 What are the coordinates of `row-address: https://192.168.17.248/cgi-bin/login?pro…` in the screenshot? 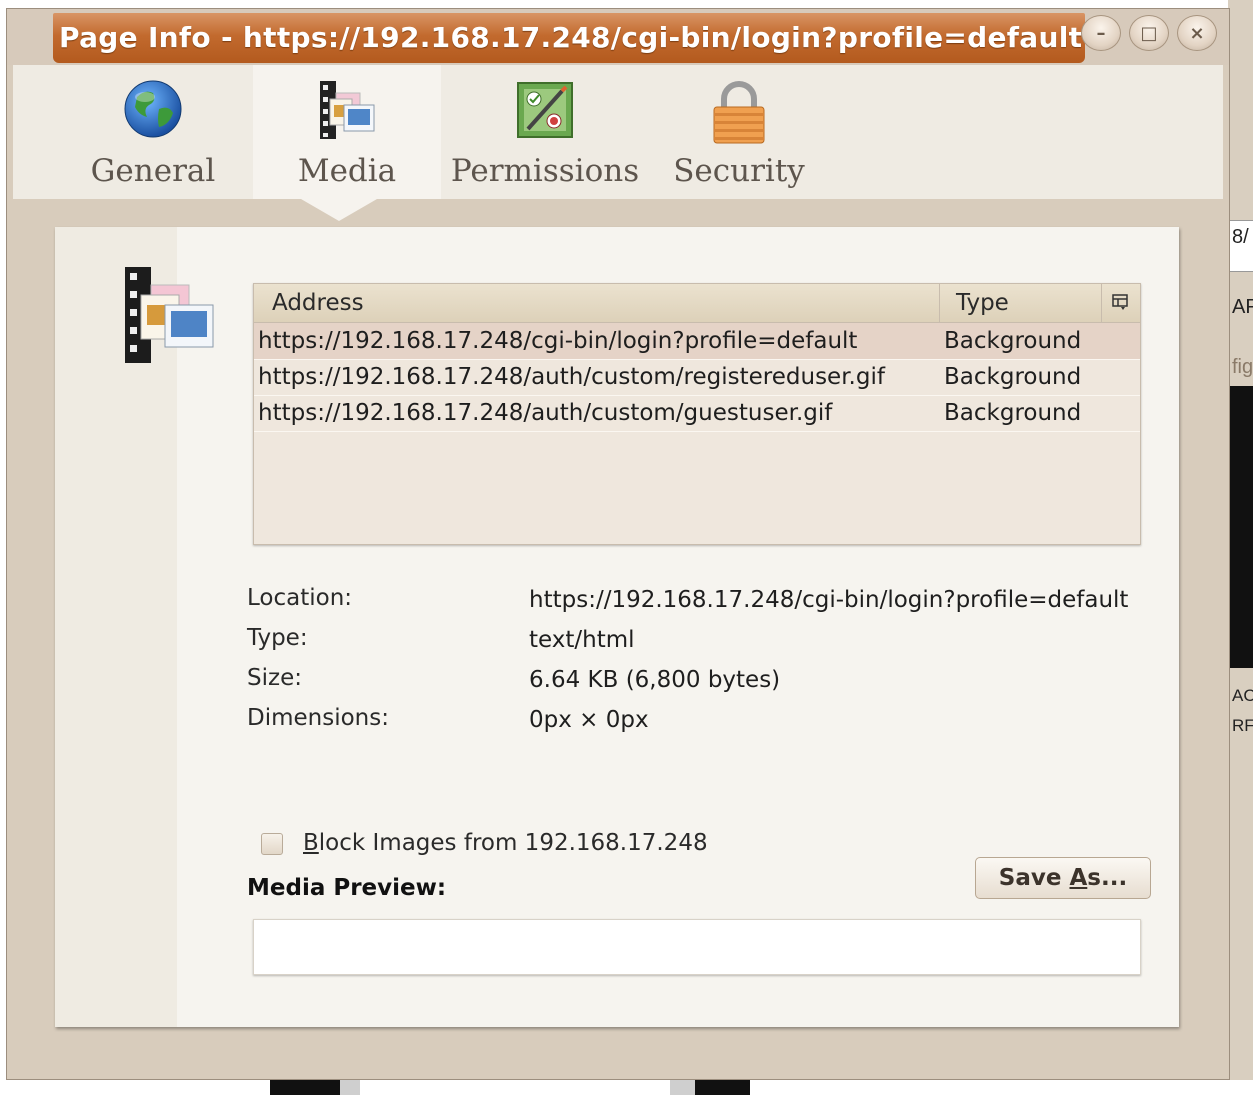 It's located at (558, 341).